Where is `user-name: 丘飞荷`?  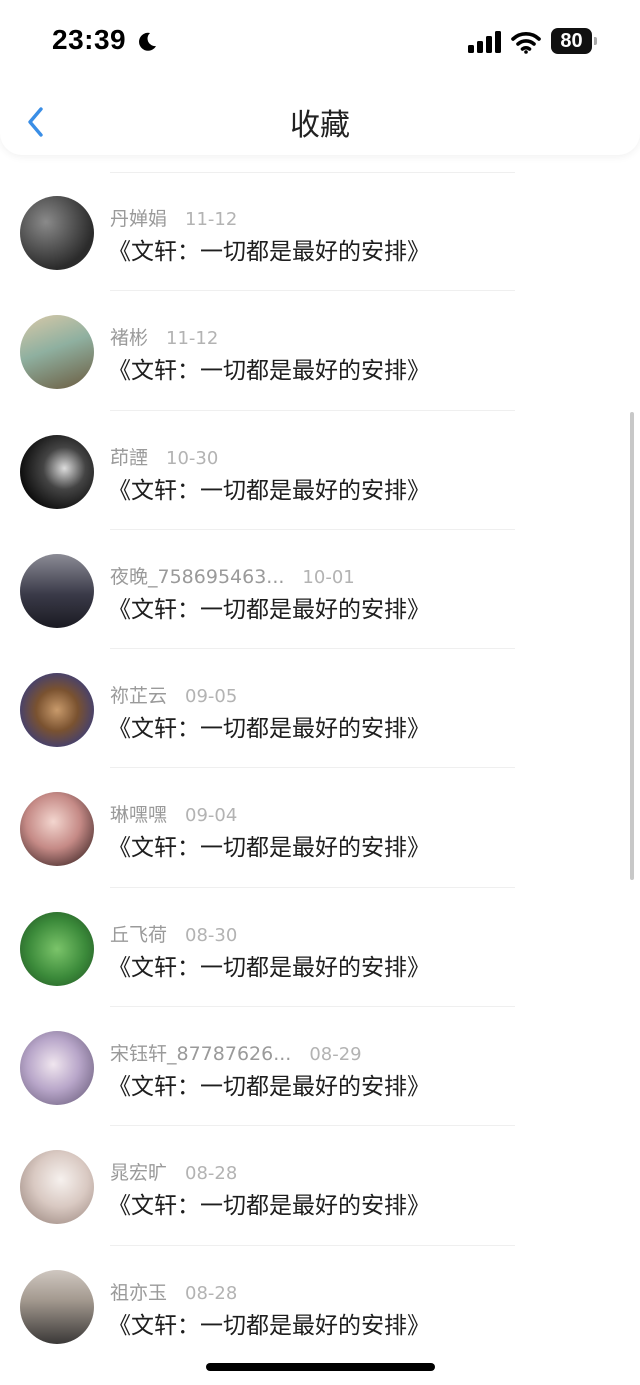 user-name: 丘飞荷 is located at coordinates (138, 933).